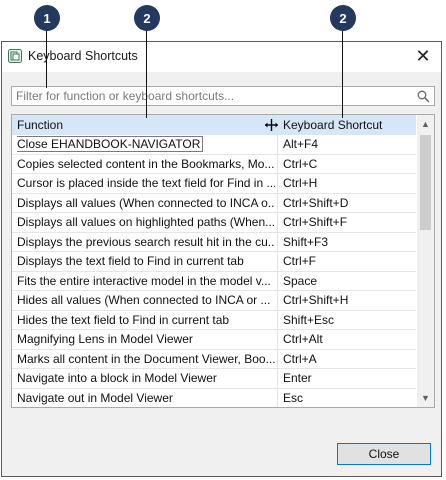  Describe the element at coordinates (309, 319) in the screenshot. I see `shortcut-cell: Shift+Esc` at that location.